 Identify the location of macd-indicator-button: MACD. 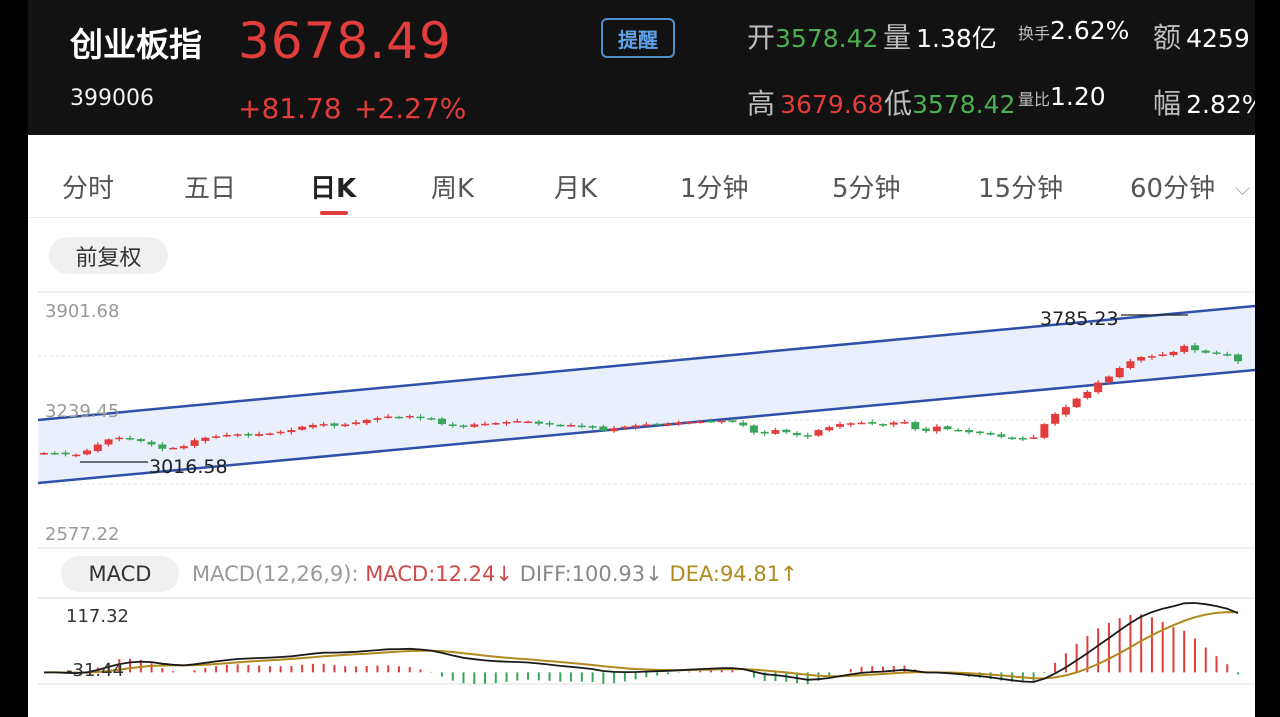
(120, 574).